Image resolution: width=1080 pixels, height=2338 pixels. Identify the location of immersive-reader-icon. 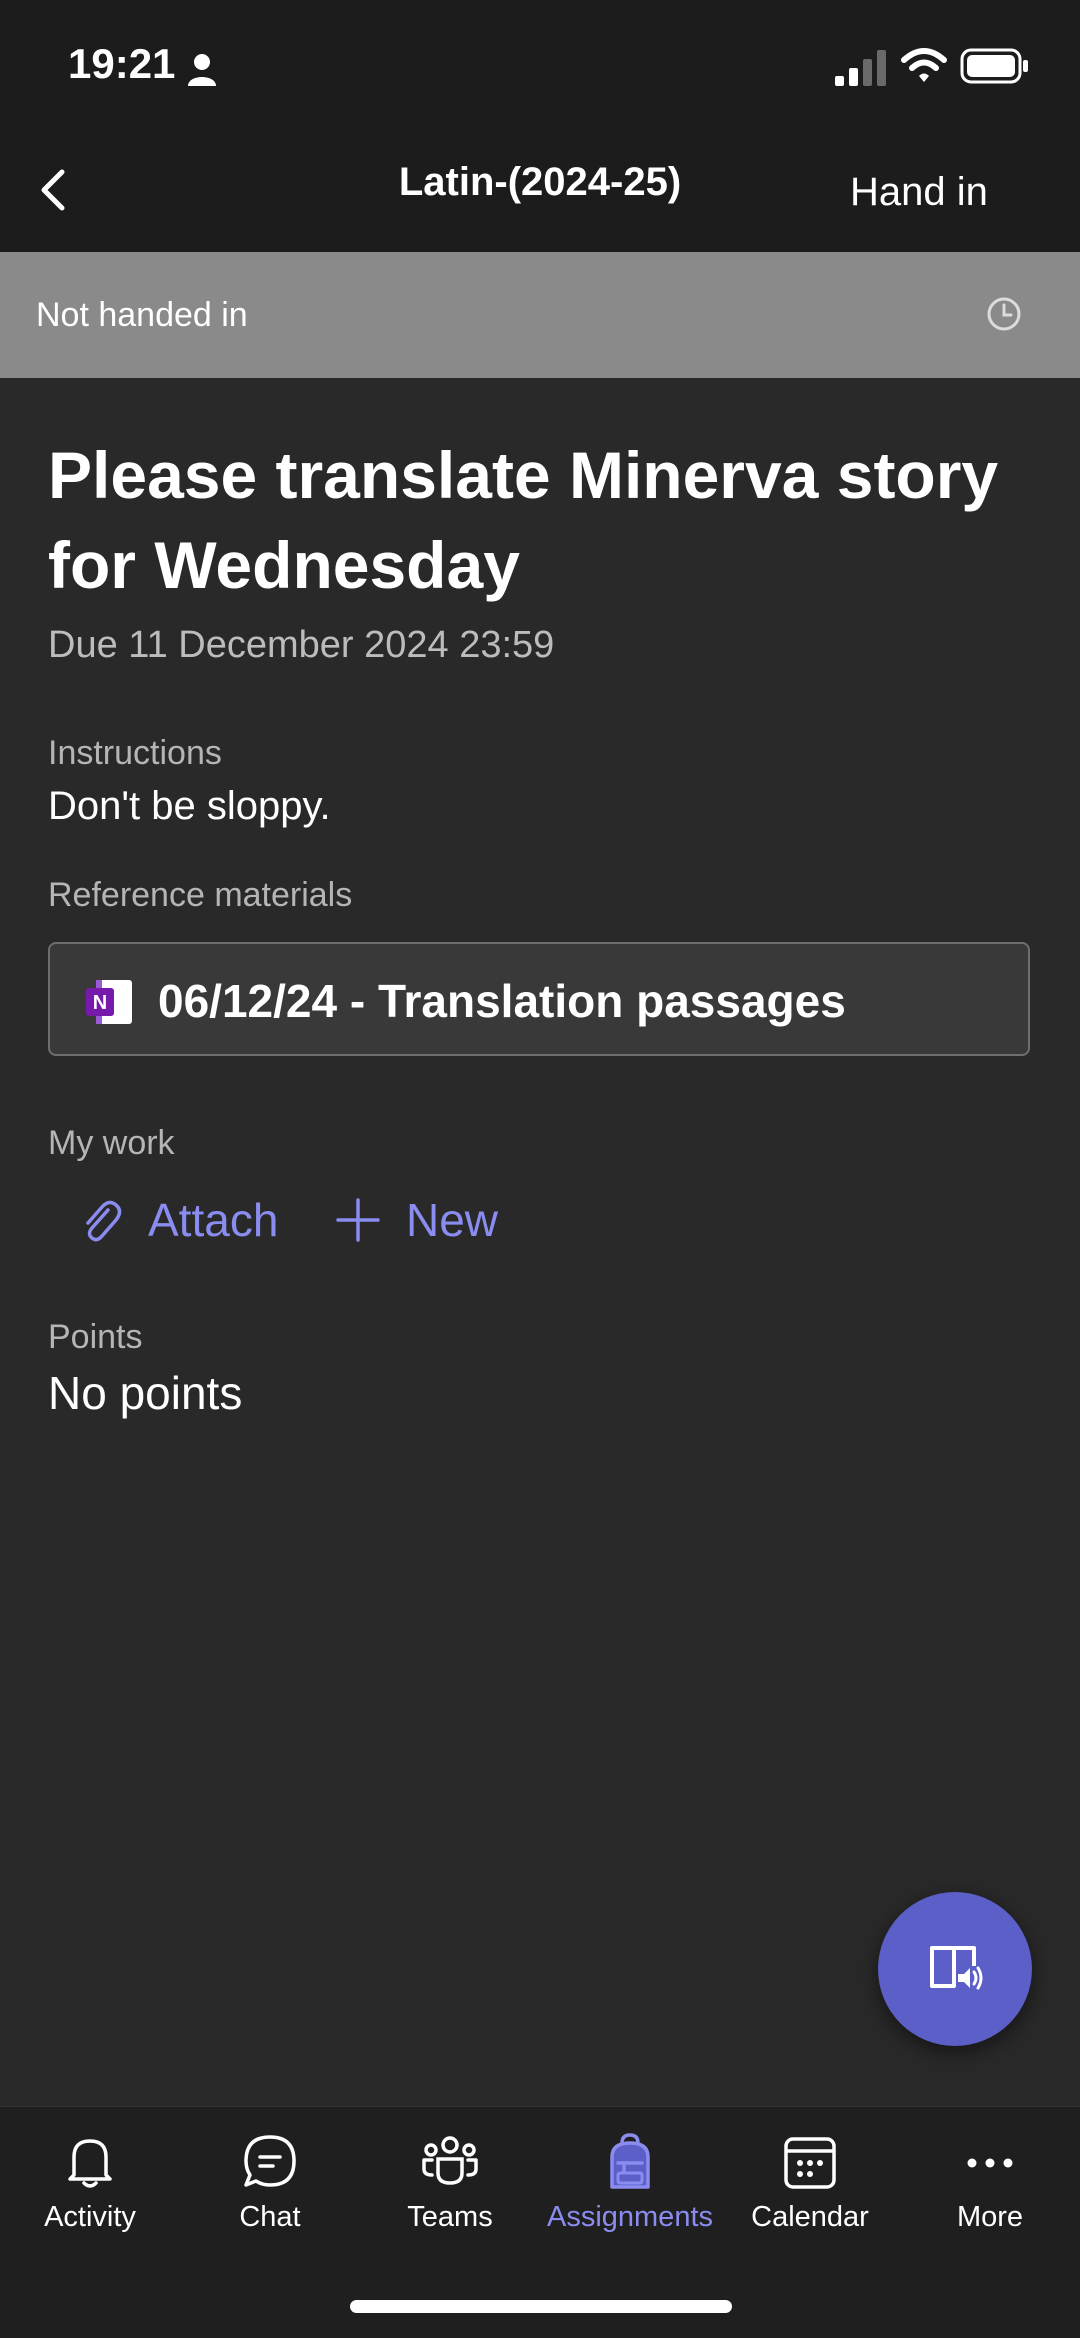
(956, 1968).